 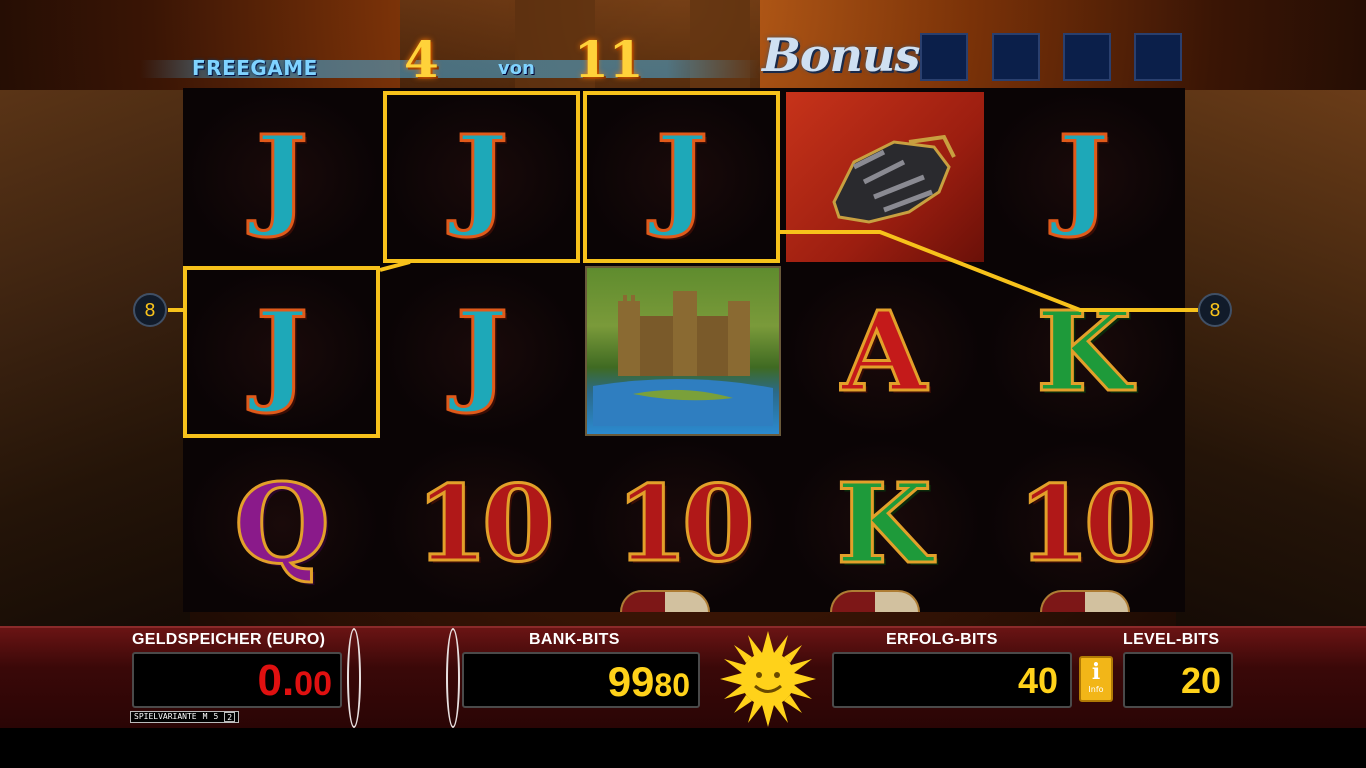 What do you see at coordinates (1200, 680) in the screenshot?
I see `level-value: 20` at bounding box center [1200, 680].